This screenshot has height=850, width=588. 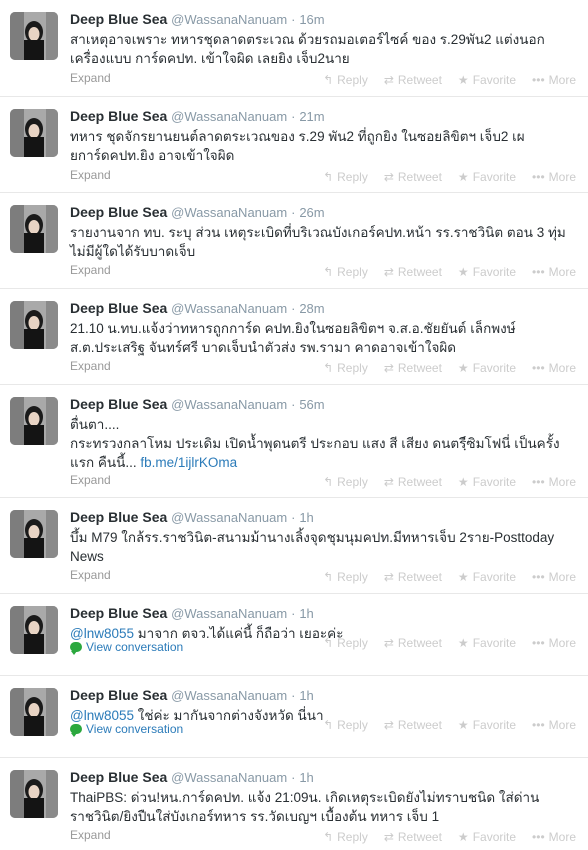 I want to click on timestamp: 26m, so click(x=311, y=212).